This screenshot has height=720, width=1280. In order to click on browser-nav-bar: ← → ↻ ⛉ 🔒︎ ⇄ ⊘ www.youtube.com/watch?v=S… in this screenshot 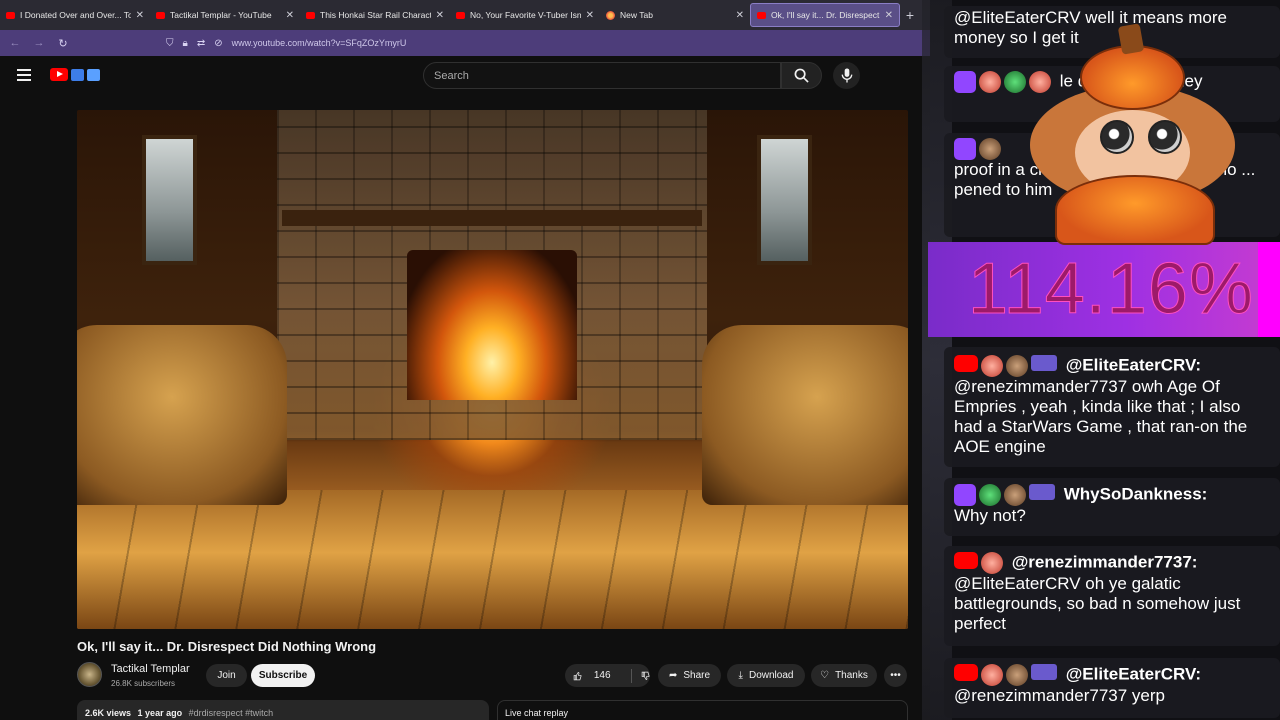, I will do `click(465, 43)`.